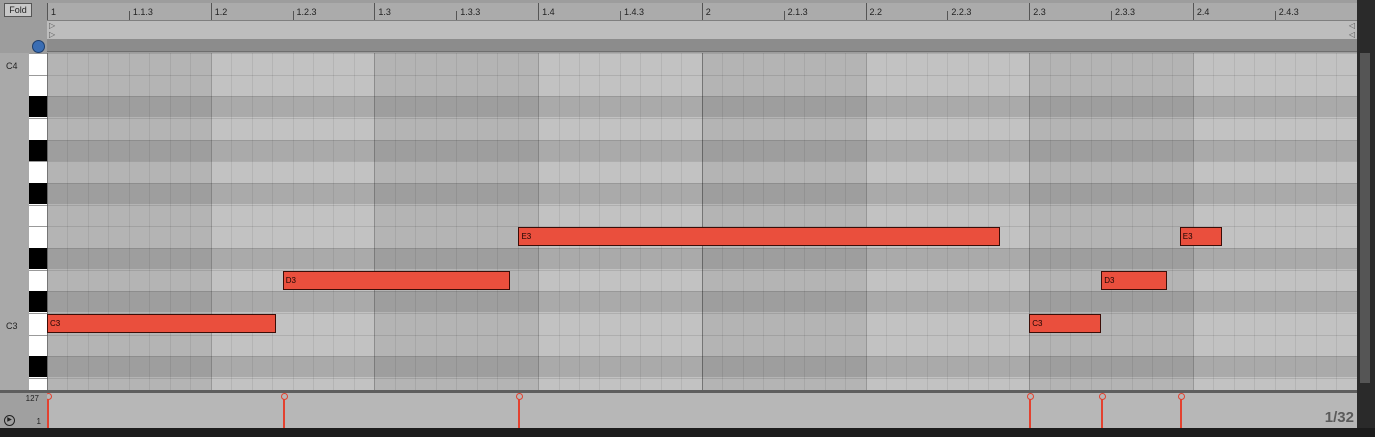 The height and width of the screenshot is (437, 1375). What do you see at coordinates (1339, 417) in the screenshot?
I see `grid-quantization-label: 1/32` at bounding box center [1339, 417].